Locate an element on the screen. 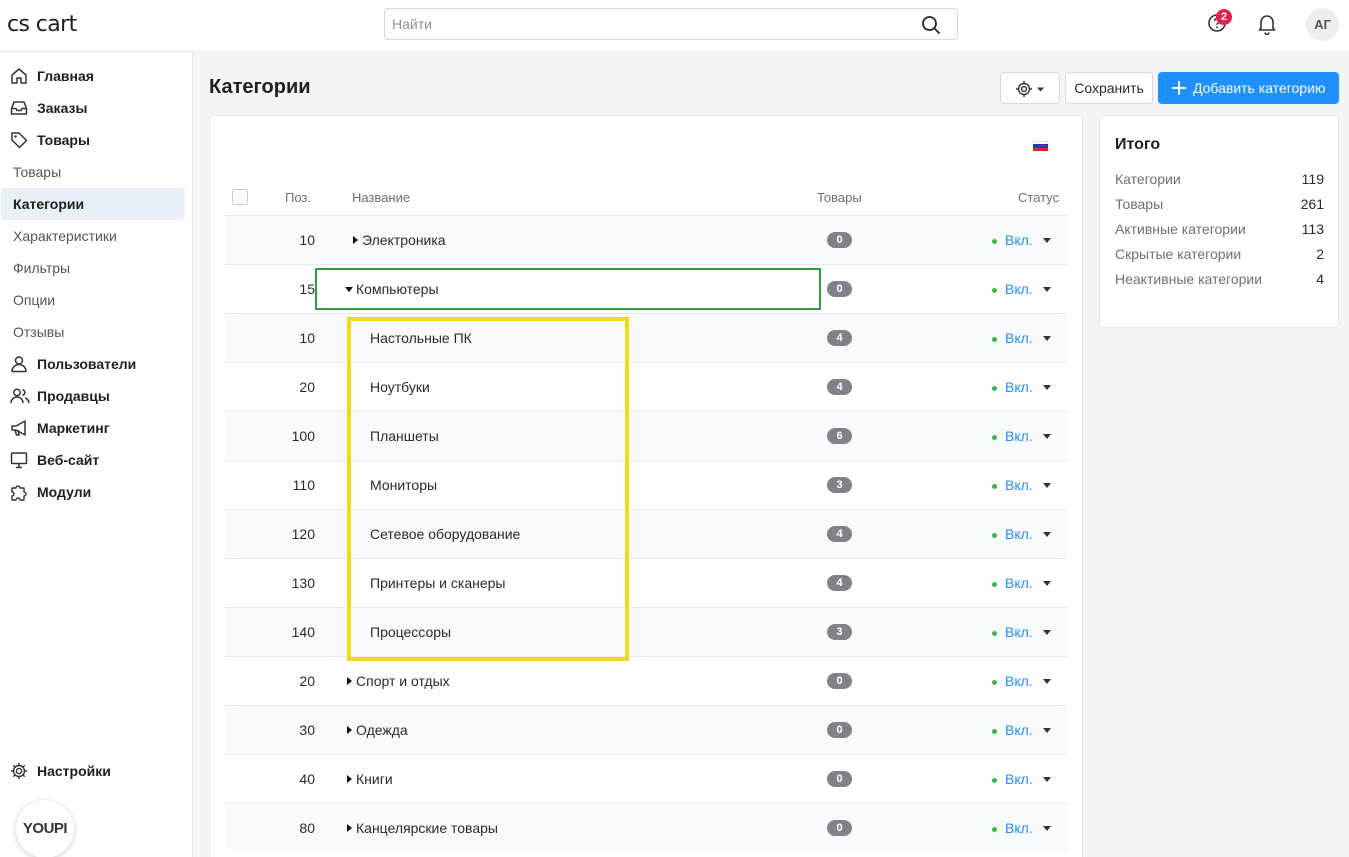 The width and height of the screenshot is (1349, 857). sidebar-item-addons: Модули is located at coordinates (93, 492).